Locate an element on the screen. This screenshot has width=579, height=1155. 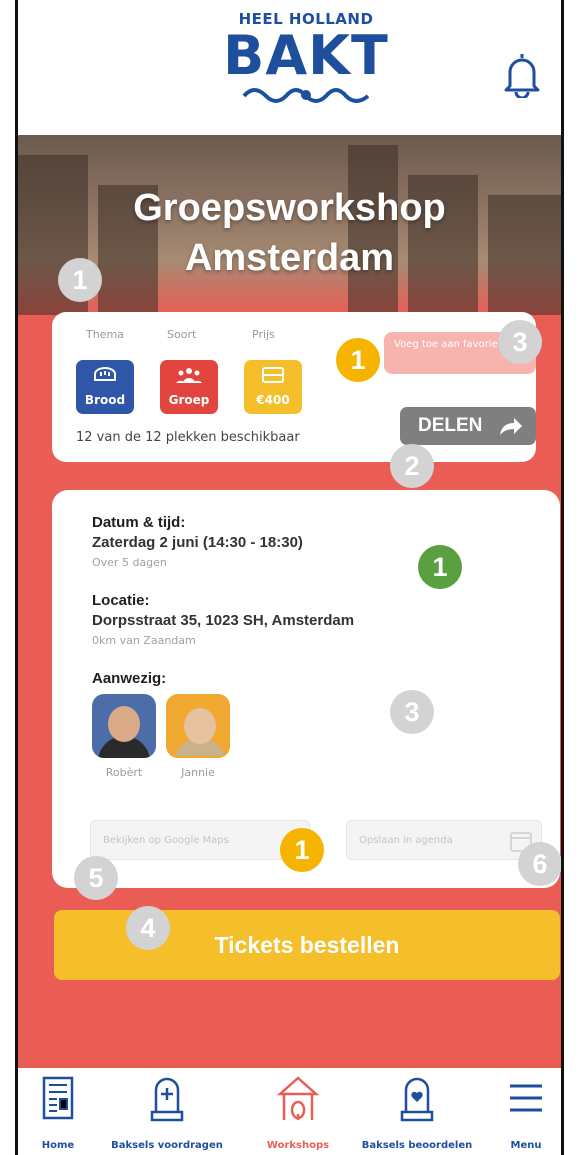
nav-item-menu: Menu is located at coordinates (526, 1111).